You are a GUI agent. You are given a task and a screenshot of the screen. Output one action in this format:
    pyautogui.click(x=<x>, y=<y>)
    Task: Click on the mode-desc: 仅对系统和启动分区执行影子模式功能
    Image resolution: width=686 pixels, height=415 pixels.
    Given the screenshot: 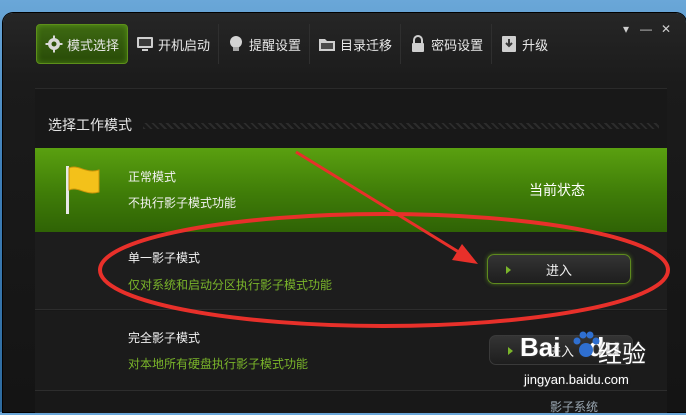 What is the action you would take?
    pyautogui.click(x=230, y=285)
    